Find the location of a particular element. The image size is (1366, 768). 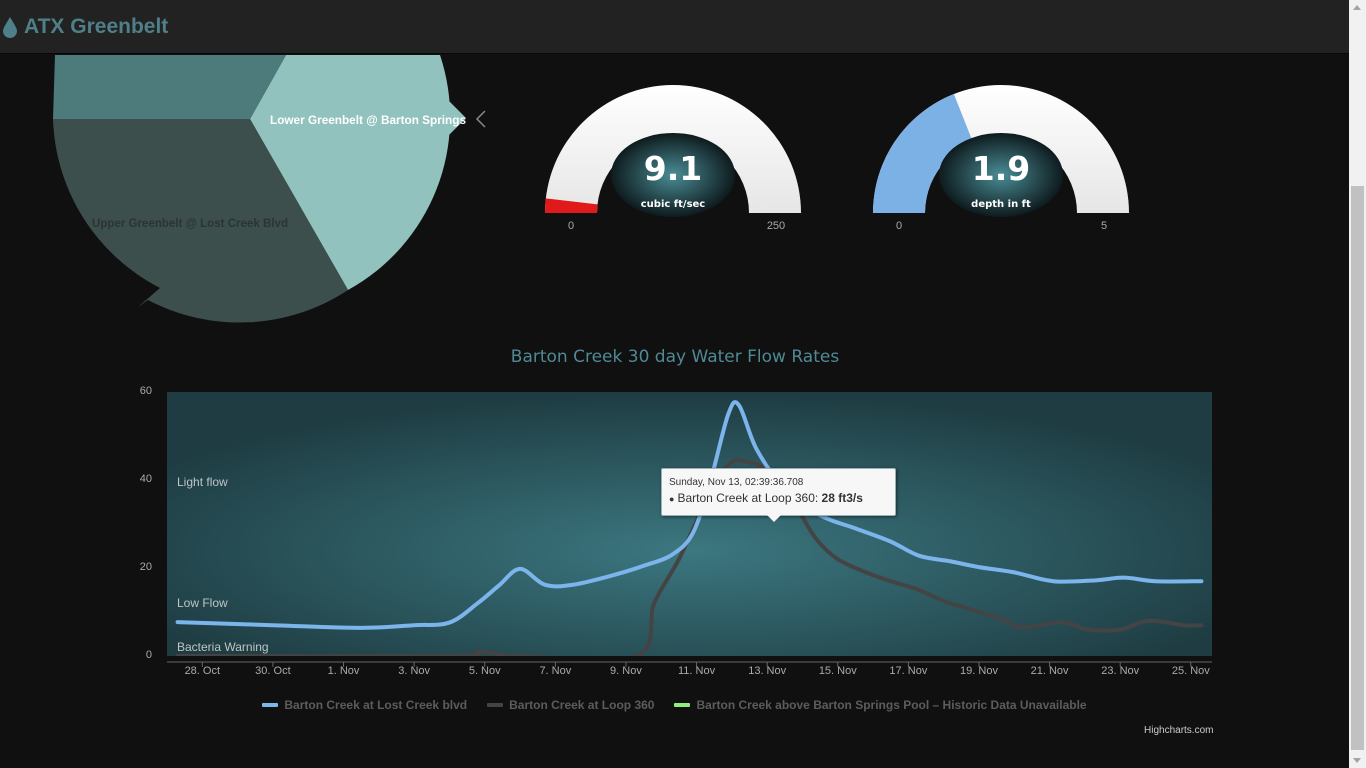

y-tick-label: 20 is located at coordinates (146, 567).